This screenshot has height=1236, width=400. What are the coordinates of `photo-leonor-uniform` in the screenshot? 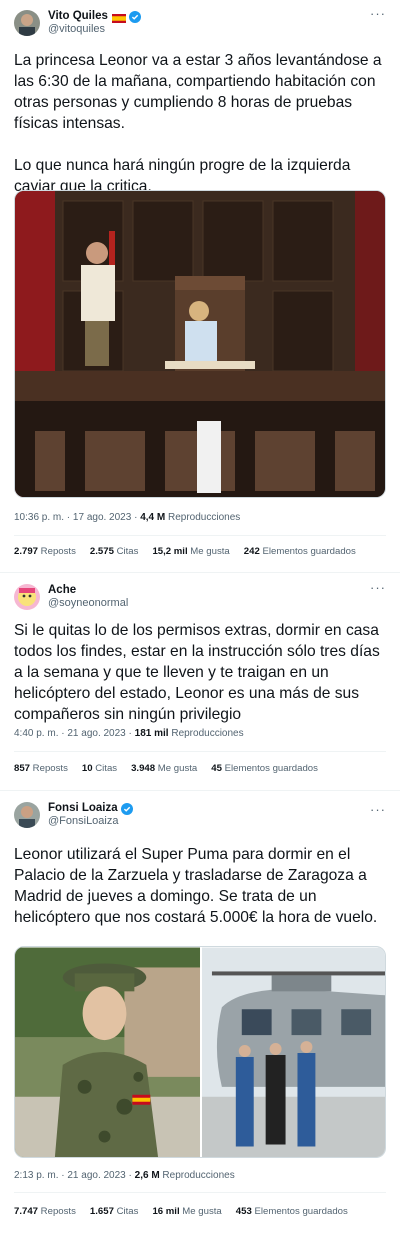 It's located at (107, 1052).